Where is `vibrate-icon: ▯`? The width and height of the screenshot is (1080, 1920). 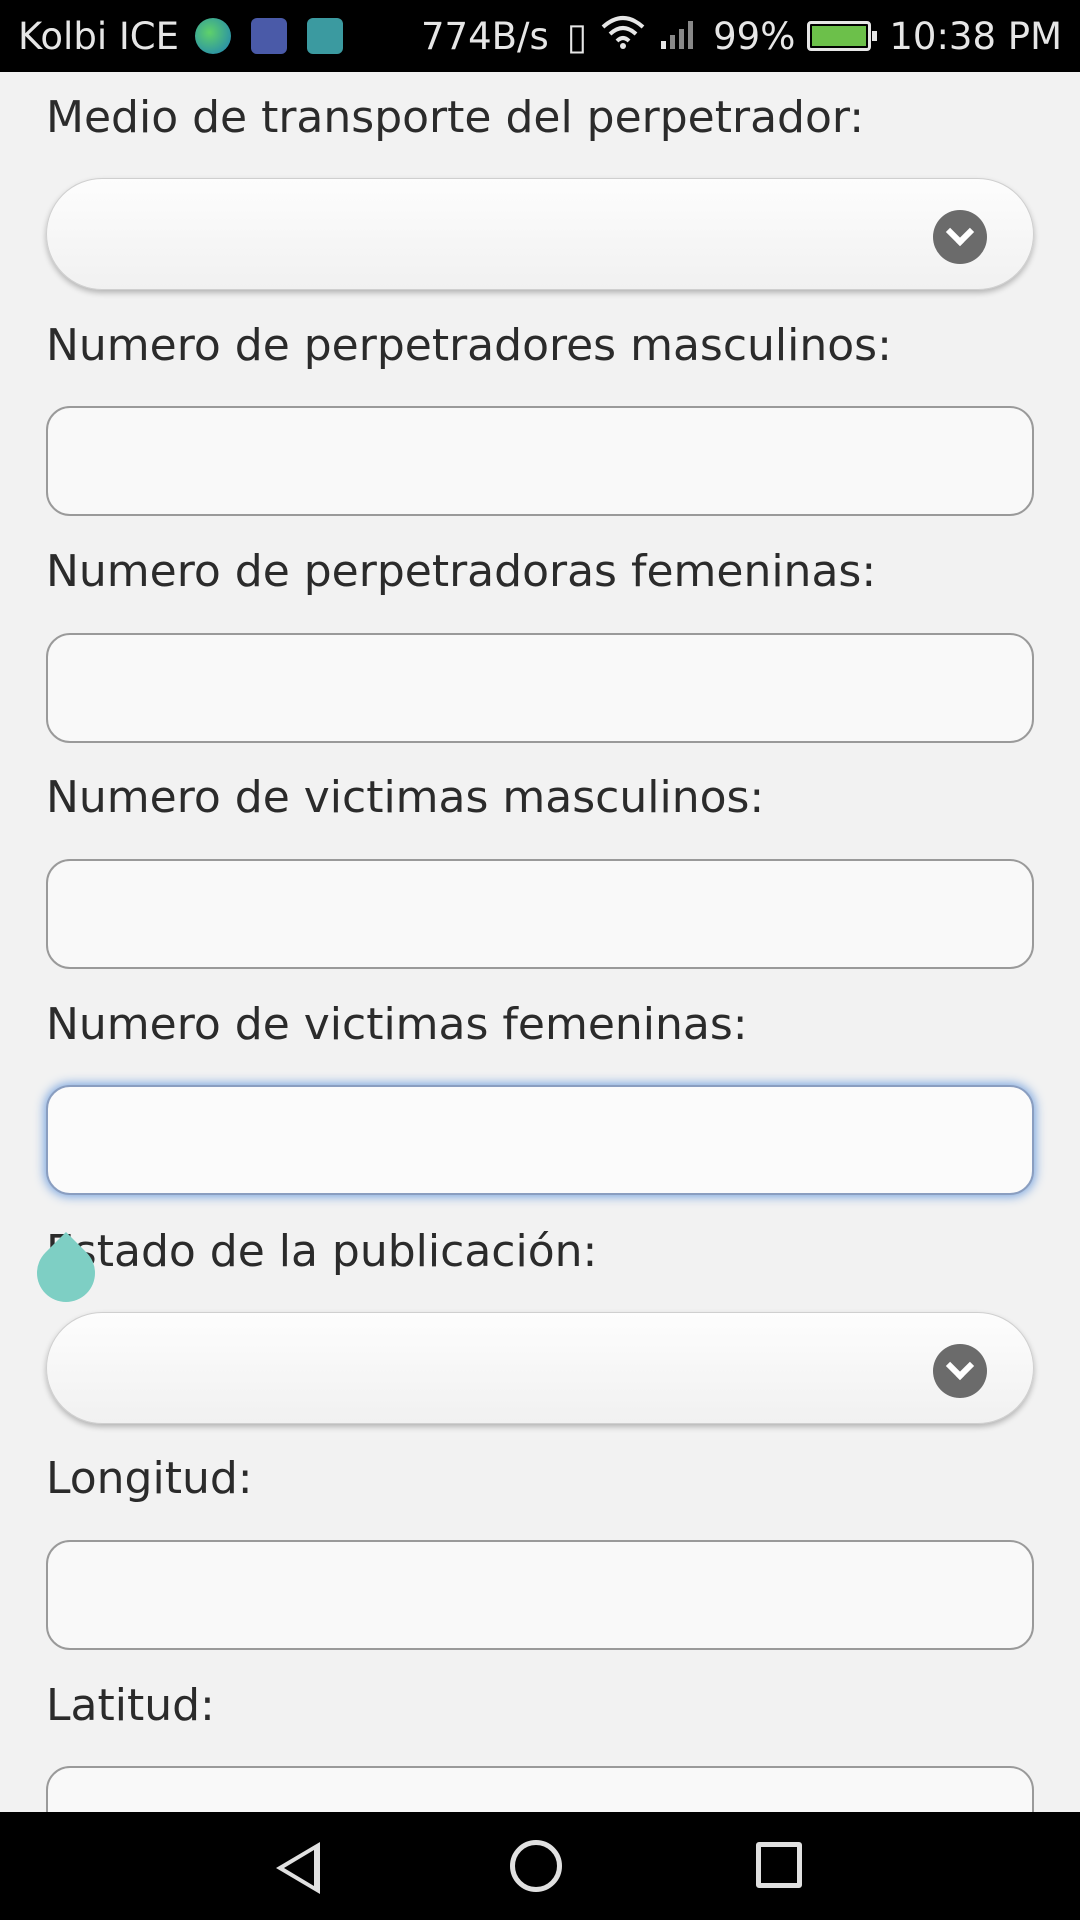
vibrate-icon: ▯ is located at coordinates (577, 36).